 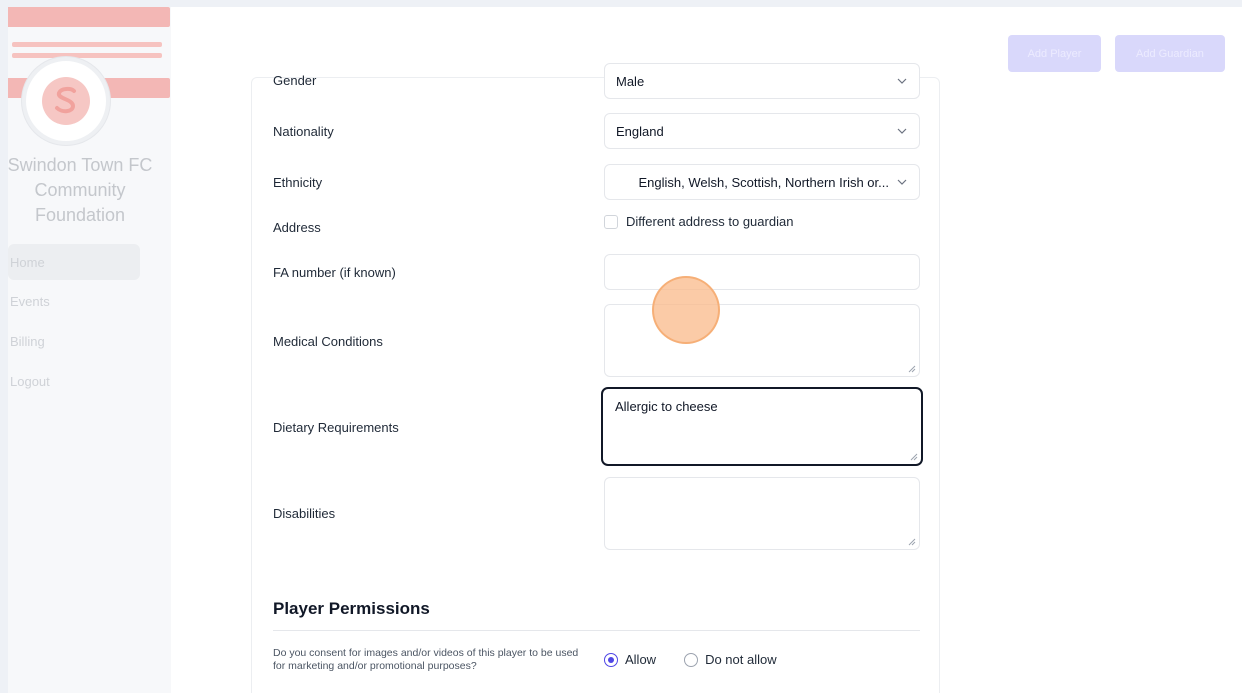 What do you see at coordinates (74, 301) in the screenshot?
I see `sidebar-item-events: Events` at bounding box center [74, 301].